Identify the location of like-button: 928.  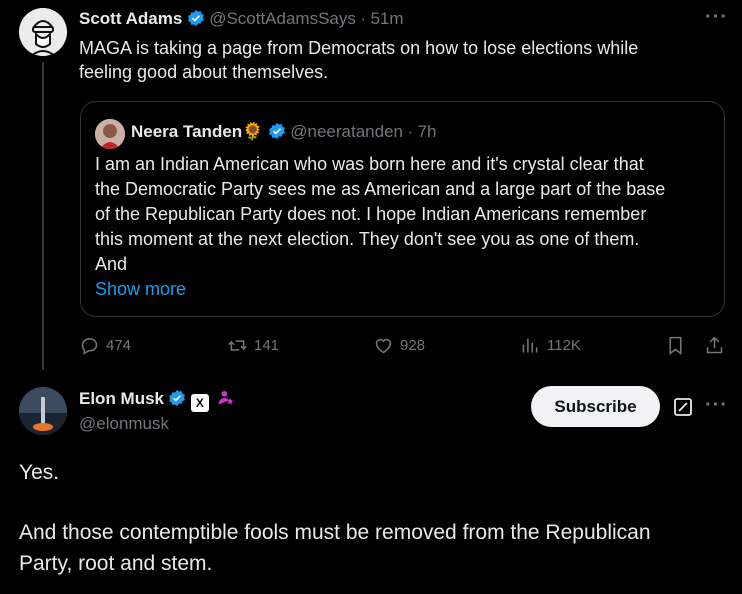
(399, 345).